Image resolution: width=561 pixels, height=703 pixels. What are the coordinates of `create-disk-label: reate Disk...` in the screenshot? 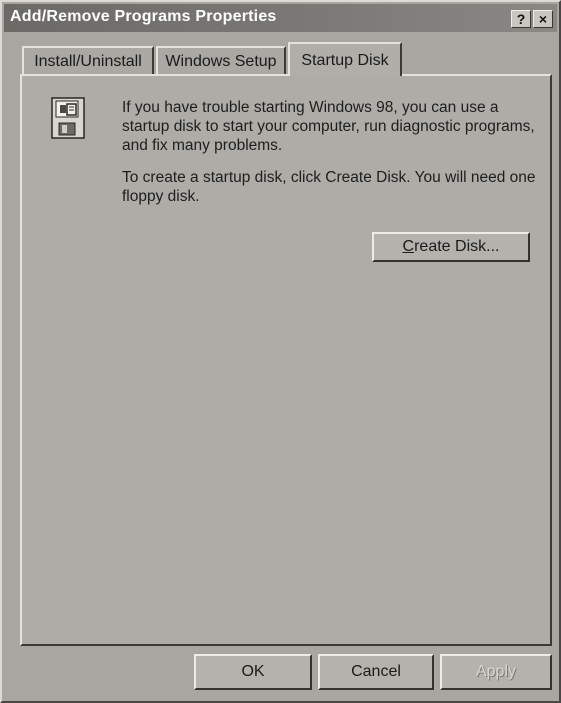 It's located at (457, 246).